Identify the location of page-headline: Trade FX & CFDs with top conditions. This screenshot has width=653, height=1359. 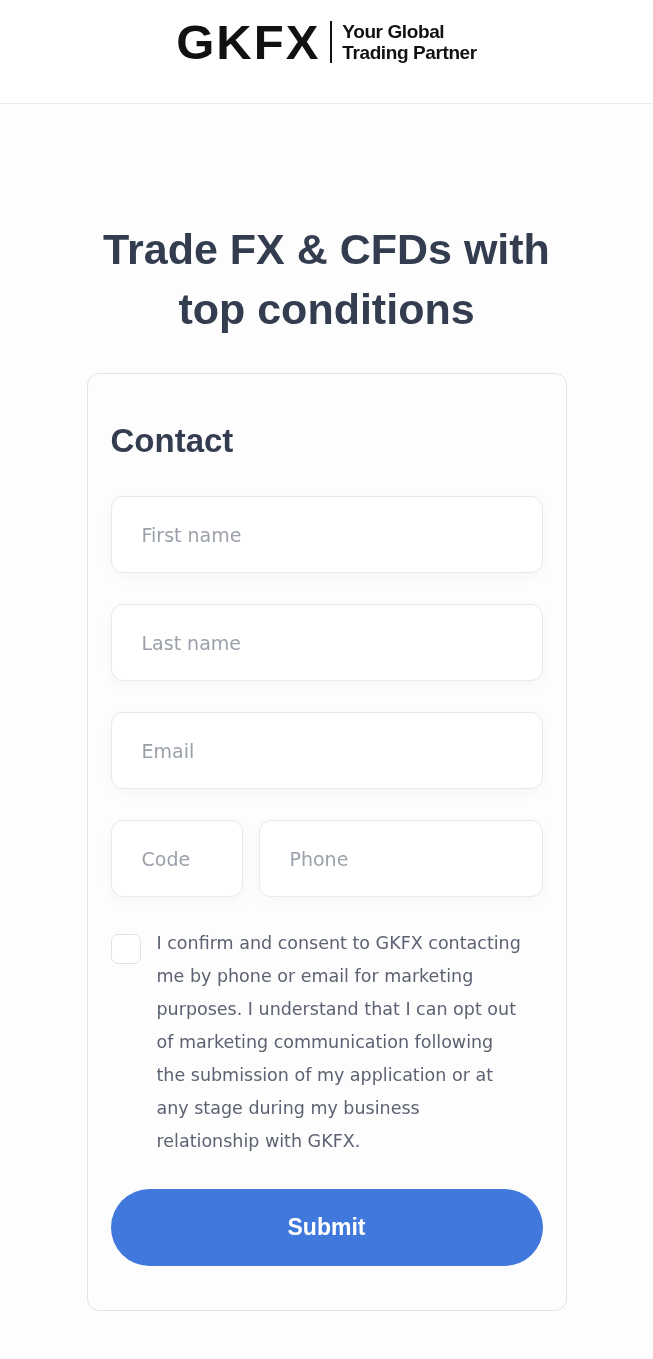
(326, 279).